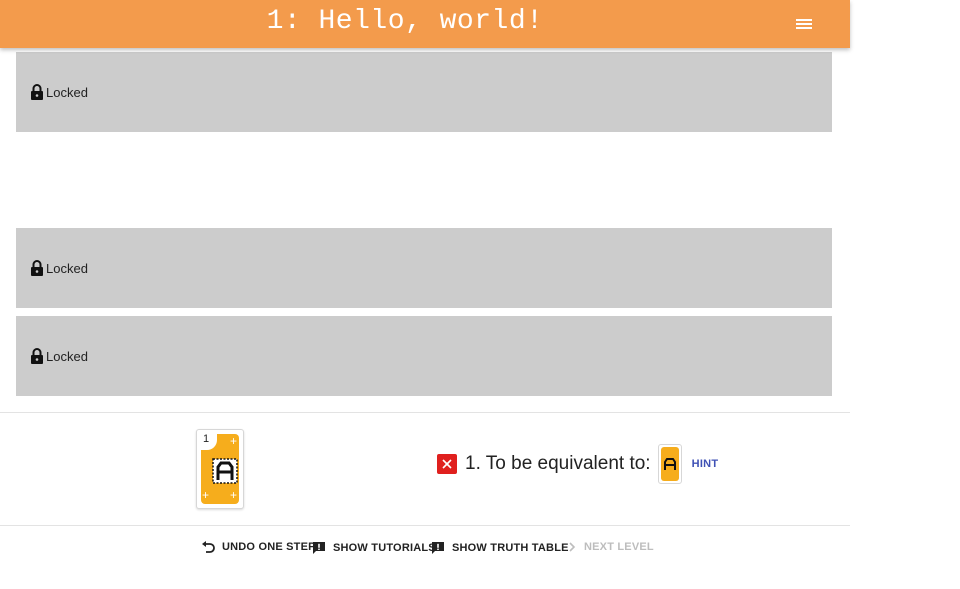 The width and height of the screenshot is (960, 589). What do you see at coordinates (500, 548) in the screenshot?
I see `show-truth-table-button: SHOW TRUTH TABLE` at bounding box center [500, 548].